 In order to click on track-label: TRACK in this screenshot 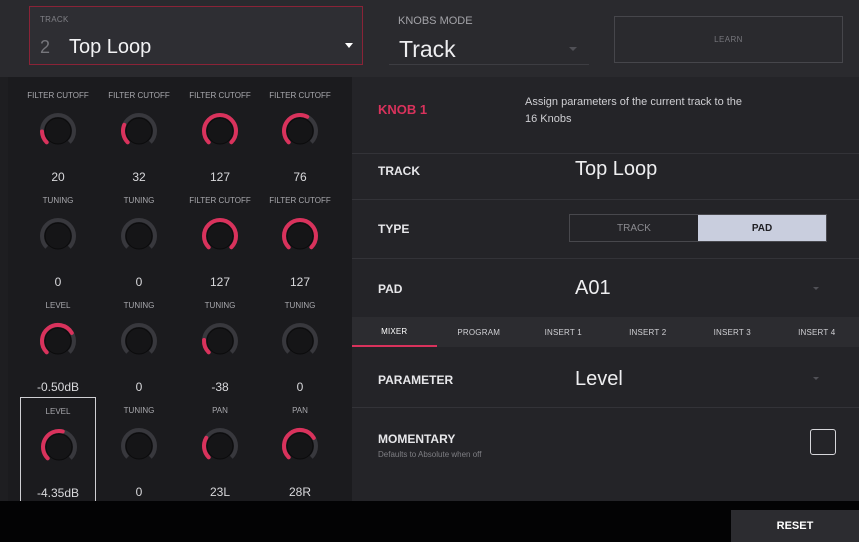, I will do `click(54, 19)`.